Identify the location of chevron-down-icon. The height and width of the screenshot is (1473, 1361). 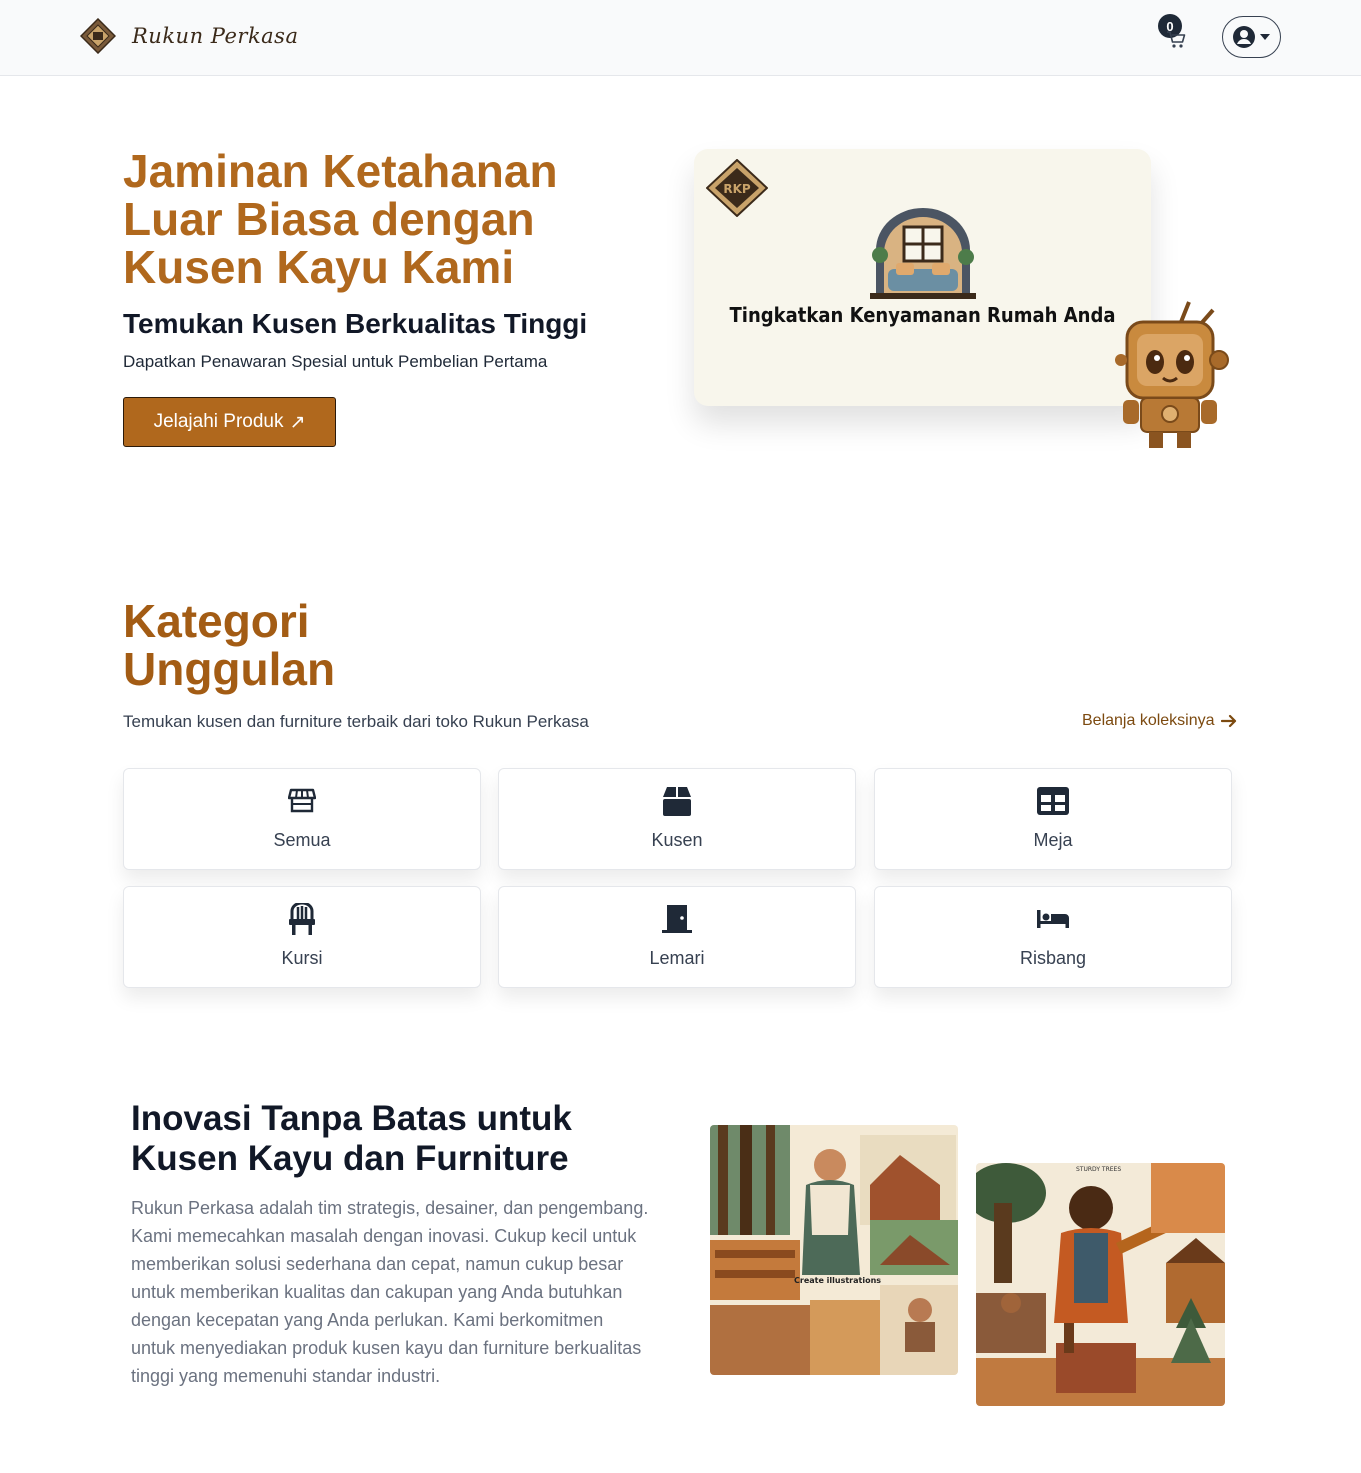
(1265, 37).